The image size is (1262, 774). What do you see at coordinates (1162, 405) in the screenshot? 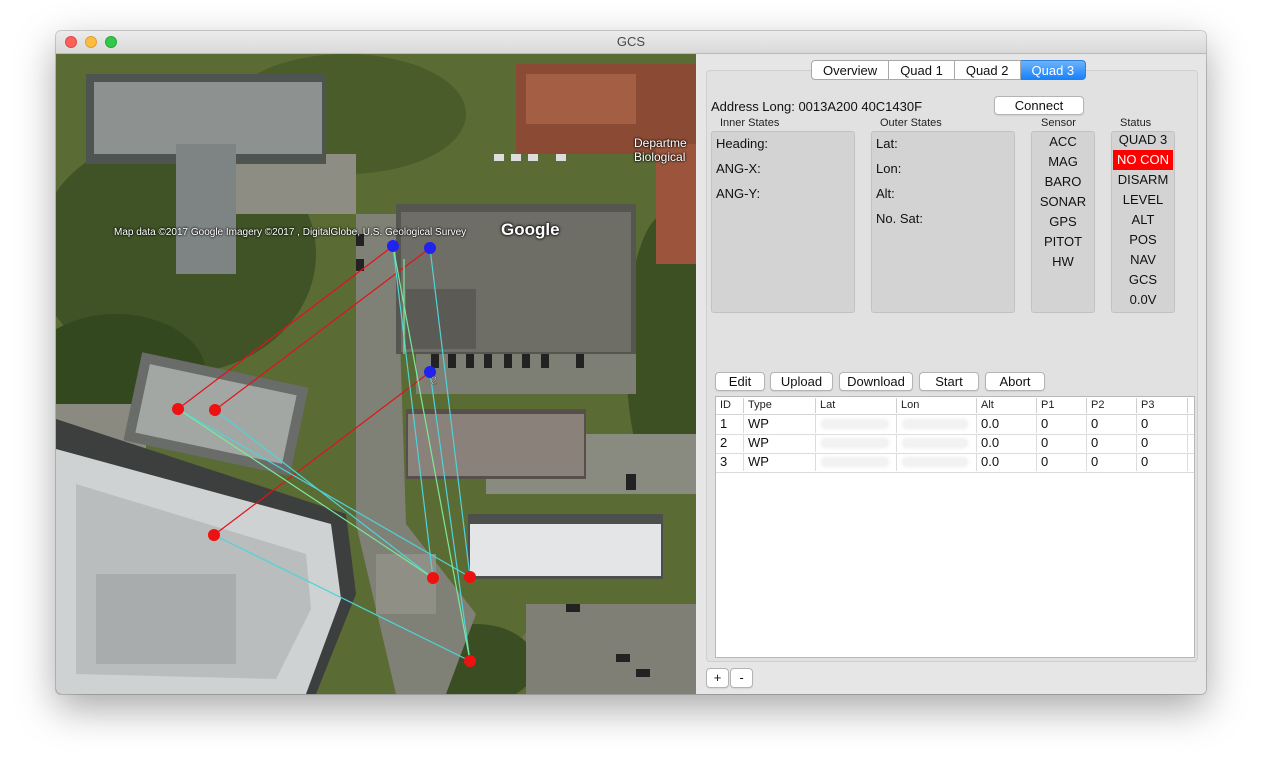
I see `col-p3: P3` at bounding box center [1162, 405].